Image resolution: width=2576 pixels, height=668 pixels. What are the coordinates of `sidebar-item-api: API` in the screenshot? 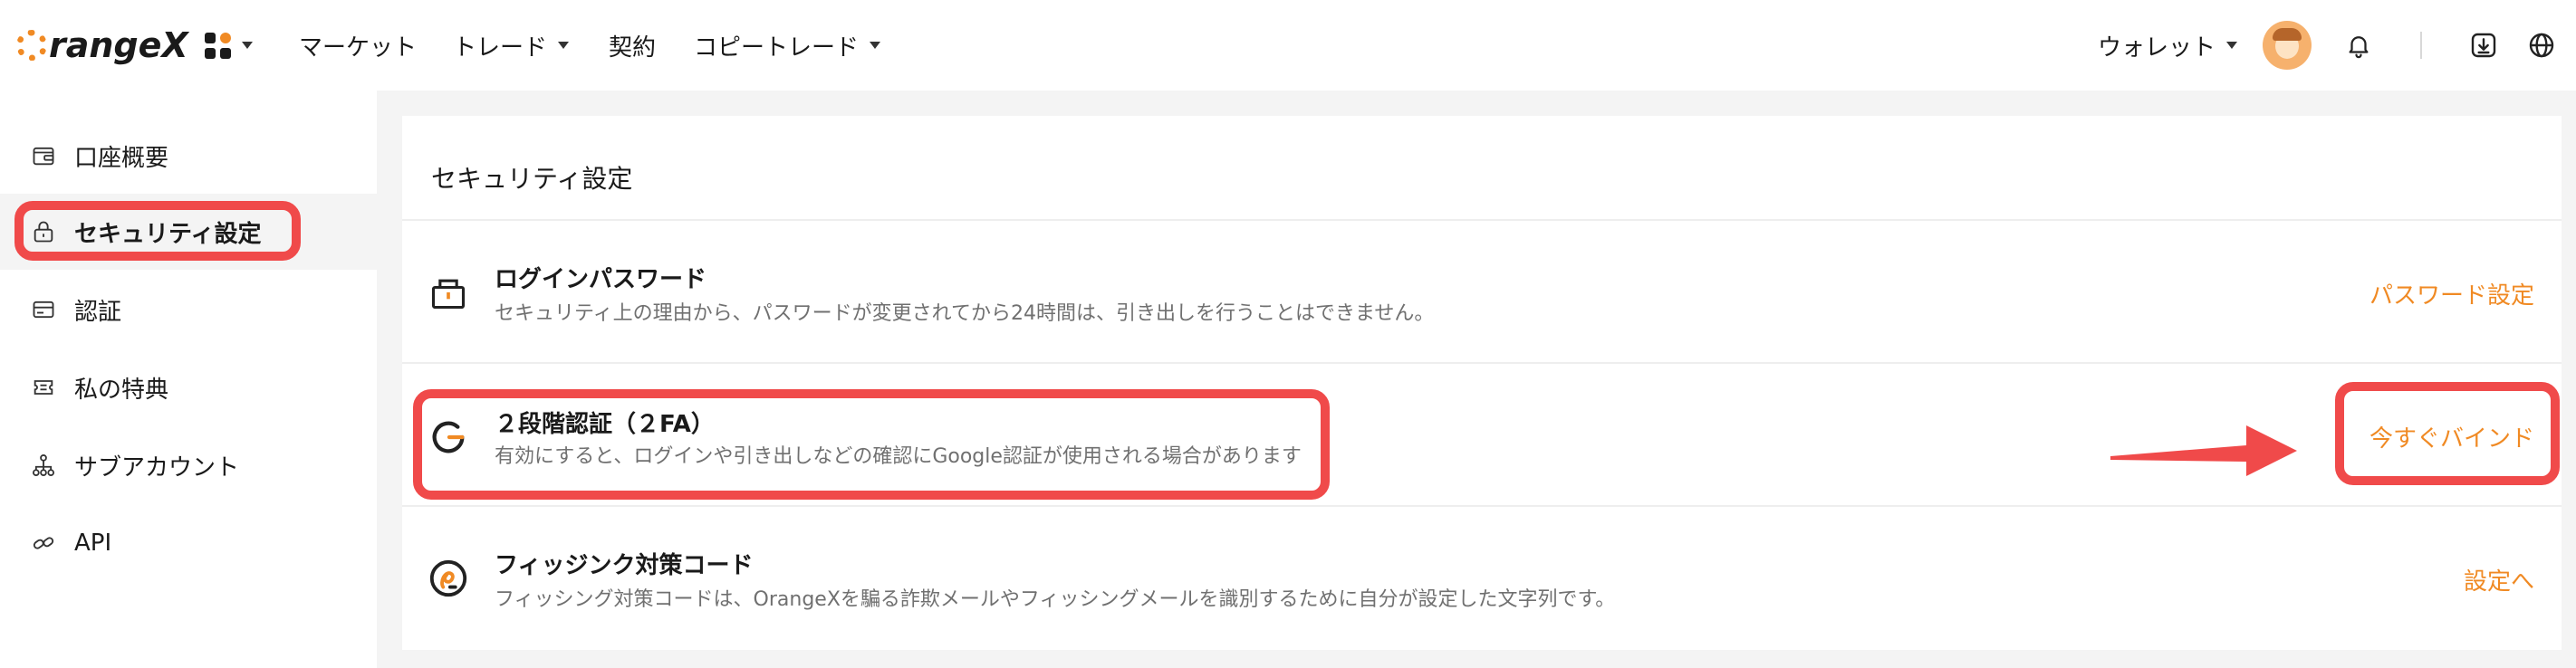 It's located at (188, 543).